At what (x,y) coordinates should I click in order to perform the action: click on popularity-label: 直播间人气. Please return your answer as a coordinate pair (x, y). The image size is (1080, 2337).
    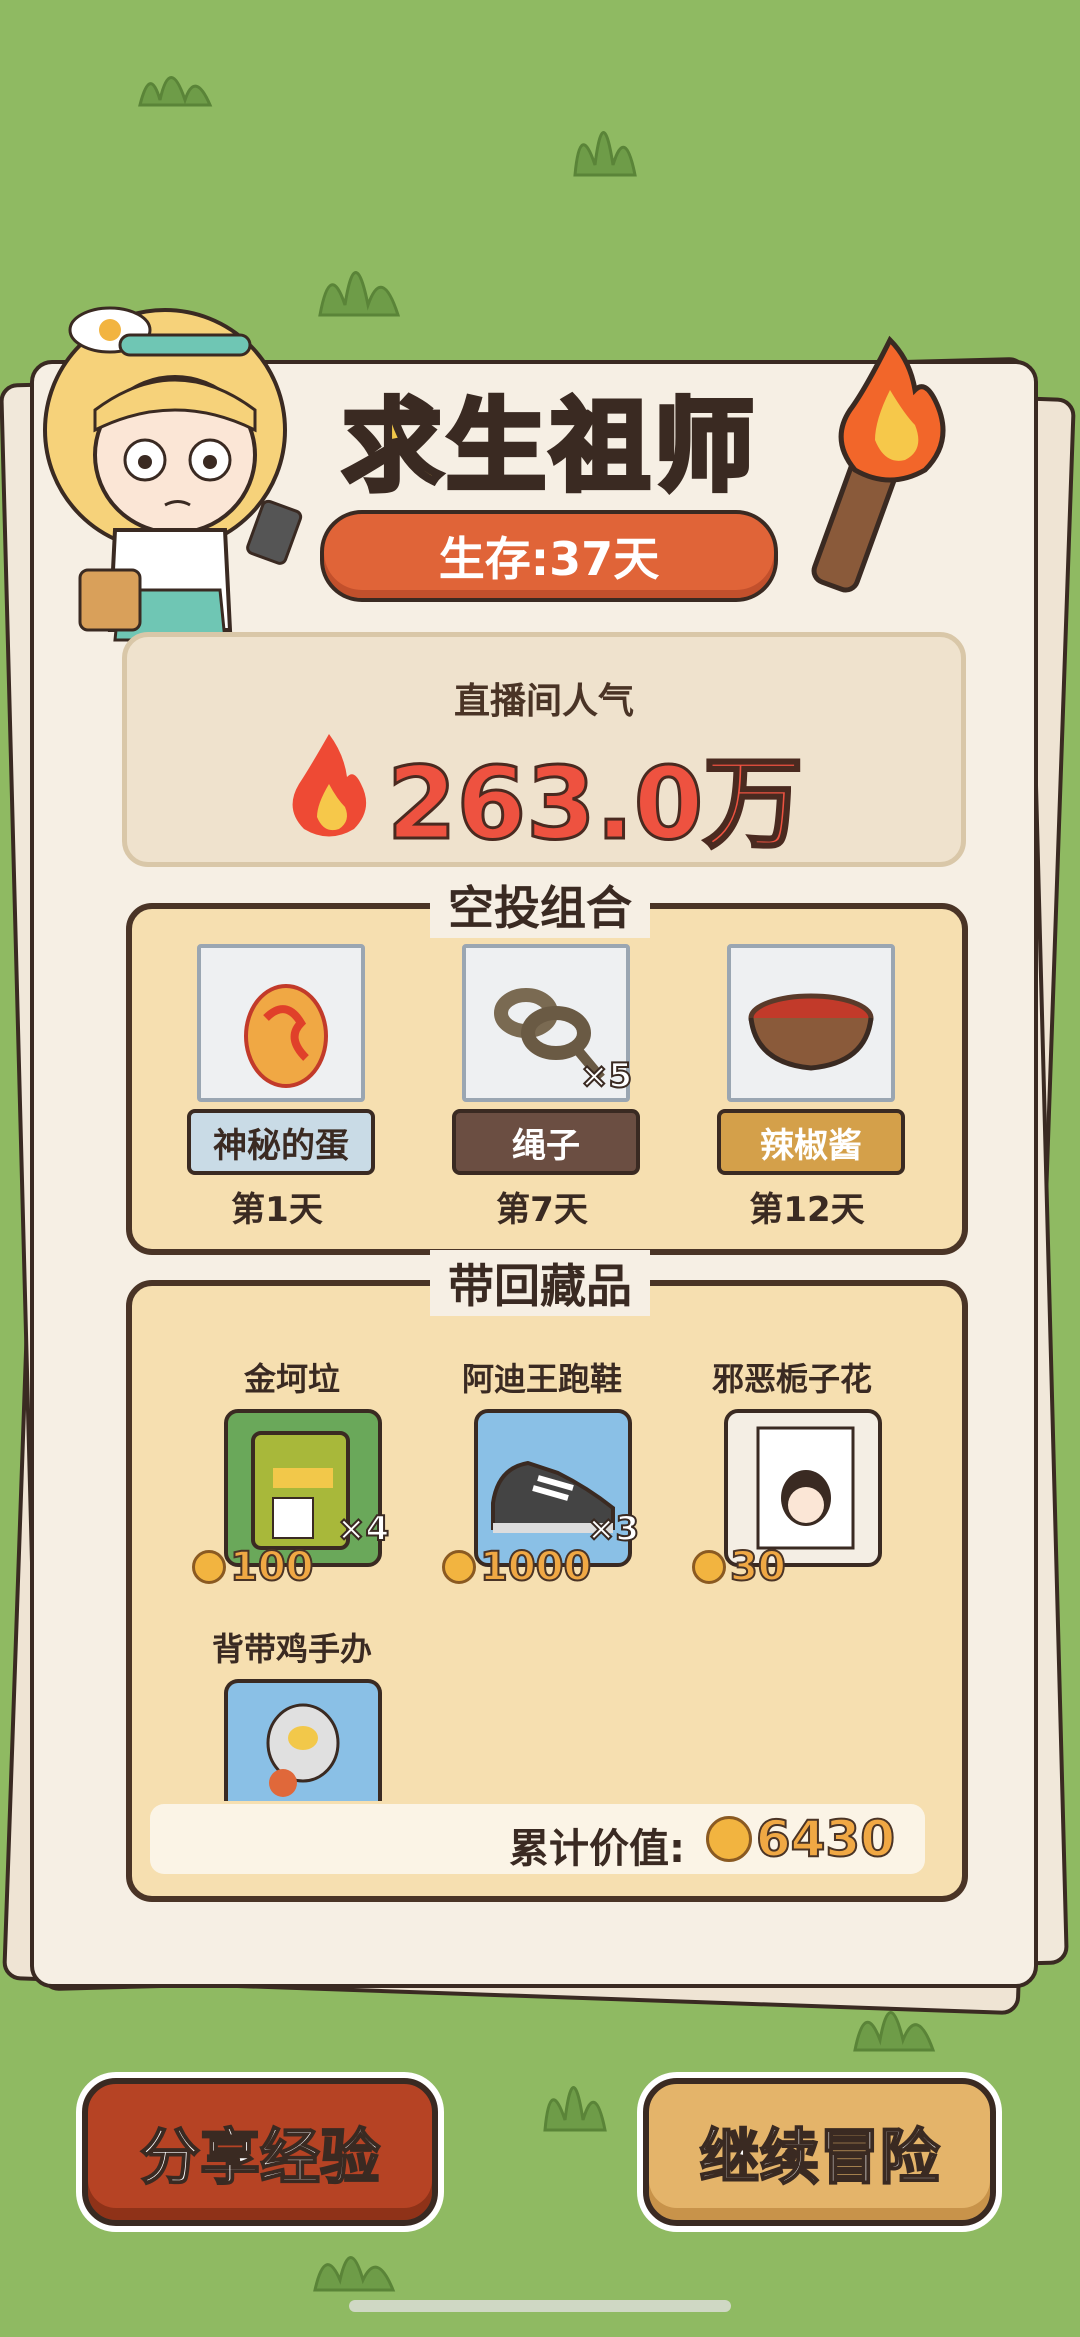
    Looking at the image, I should click on (543, 701).